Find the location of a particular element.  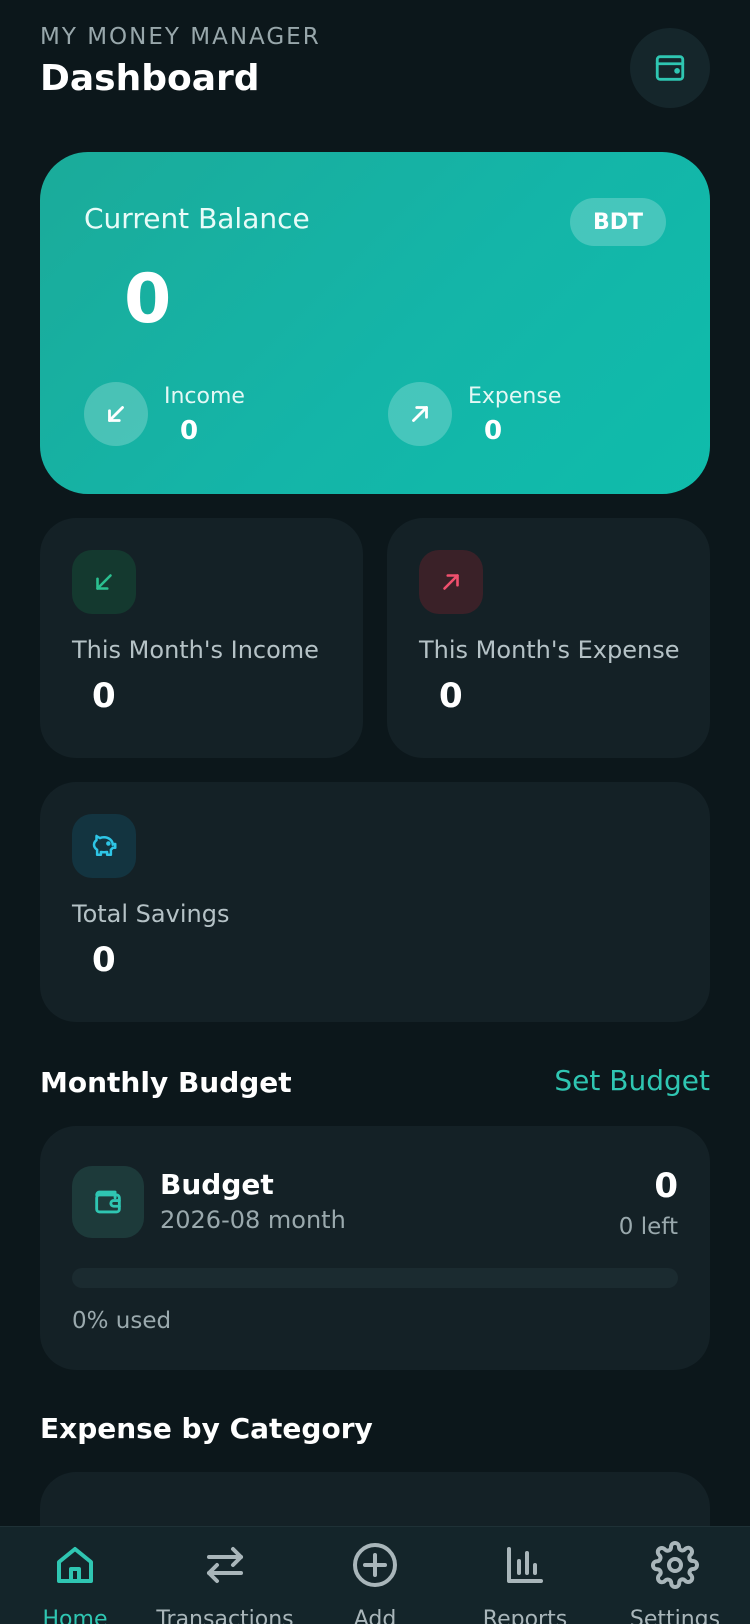

piggy-bank-icon is located at coordinates (104, 846).